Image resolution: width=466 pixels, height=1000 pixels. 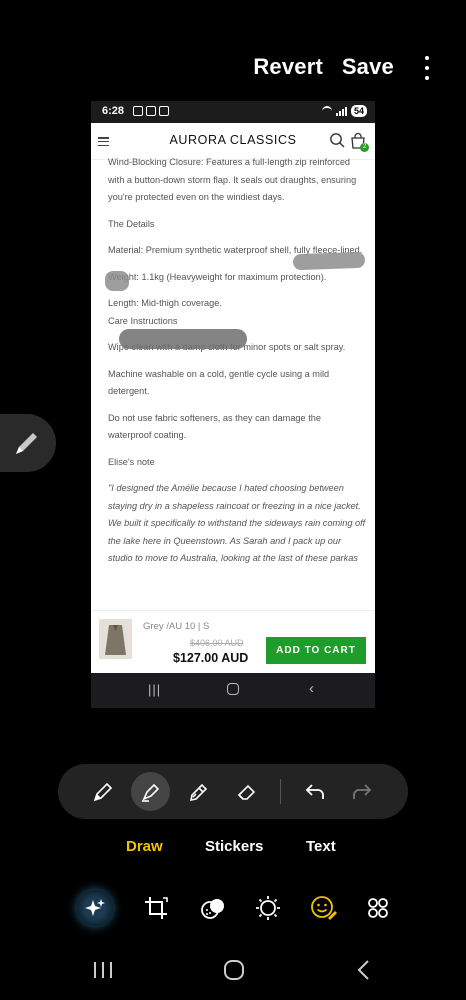 What do you see at coordinates (151, 111) in the screenshot?
I see `notification-icons` at bounding box center [151, 111].